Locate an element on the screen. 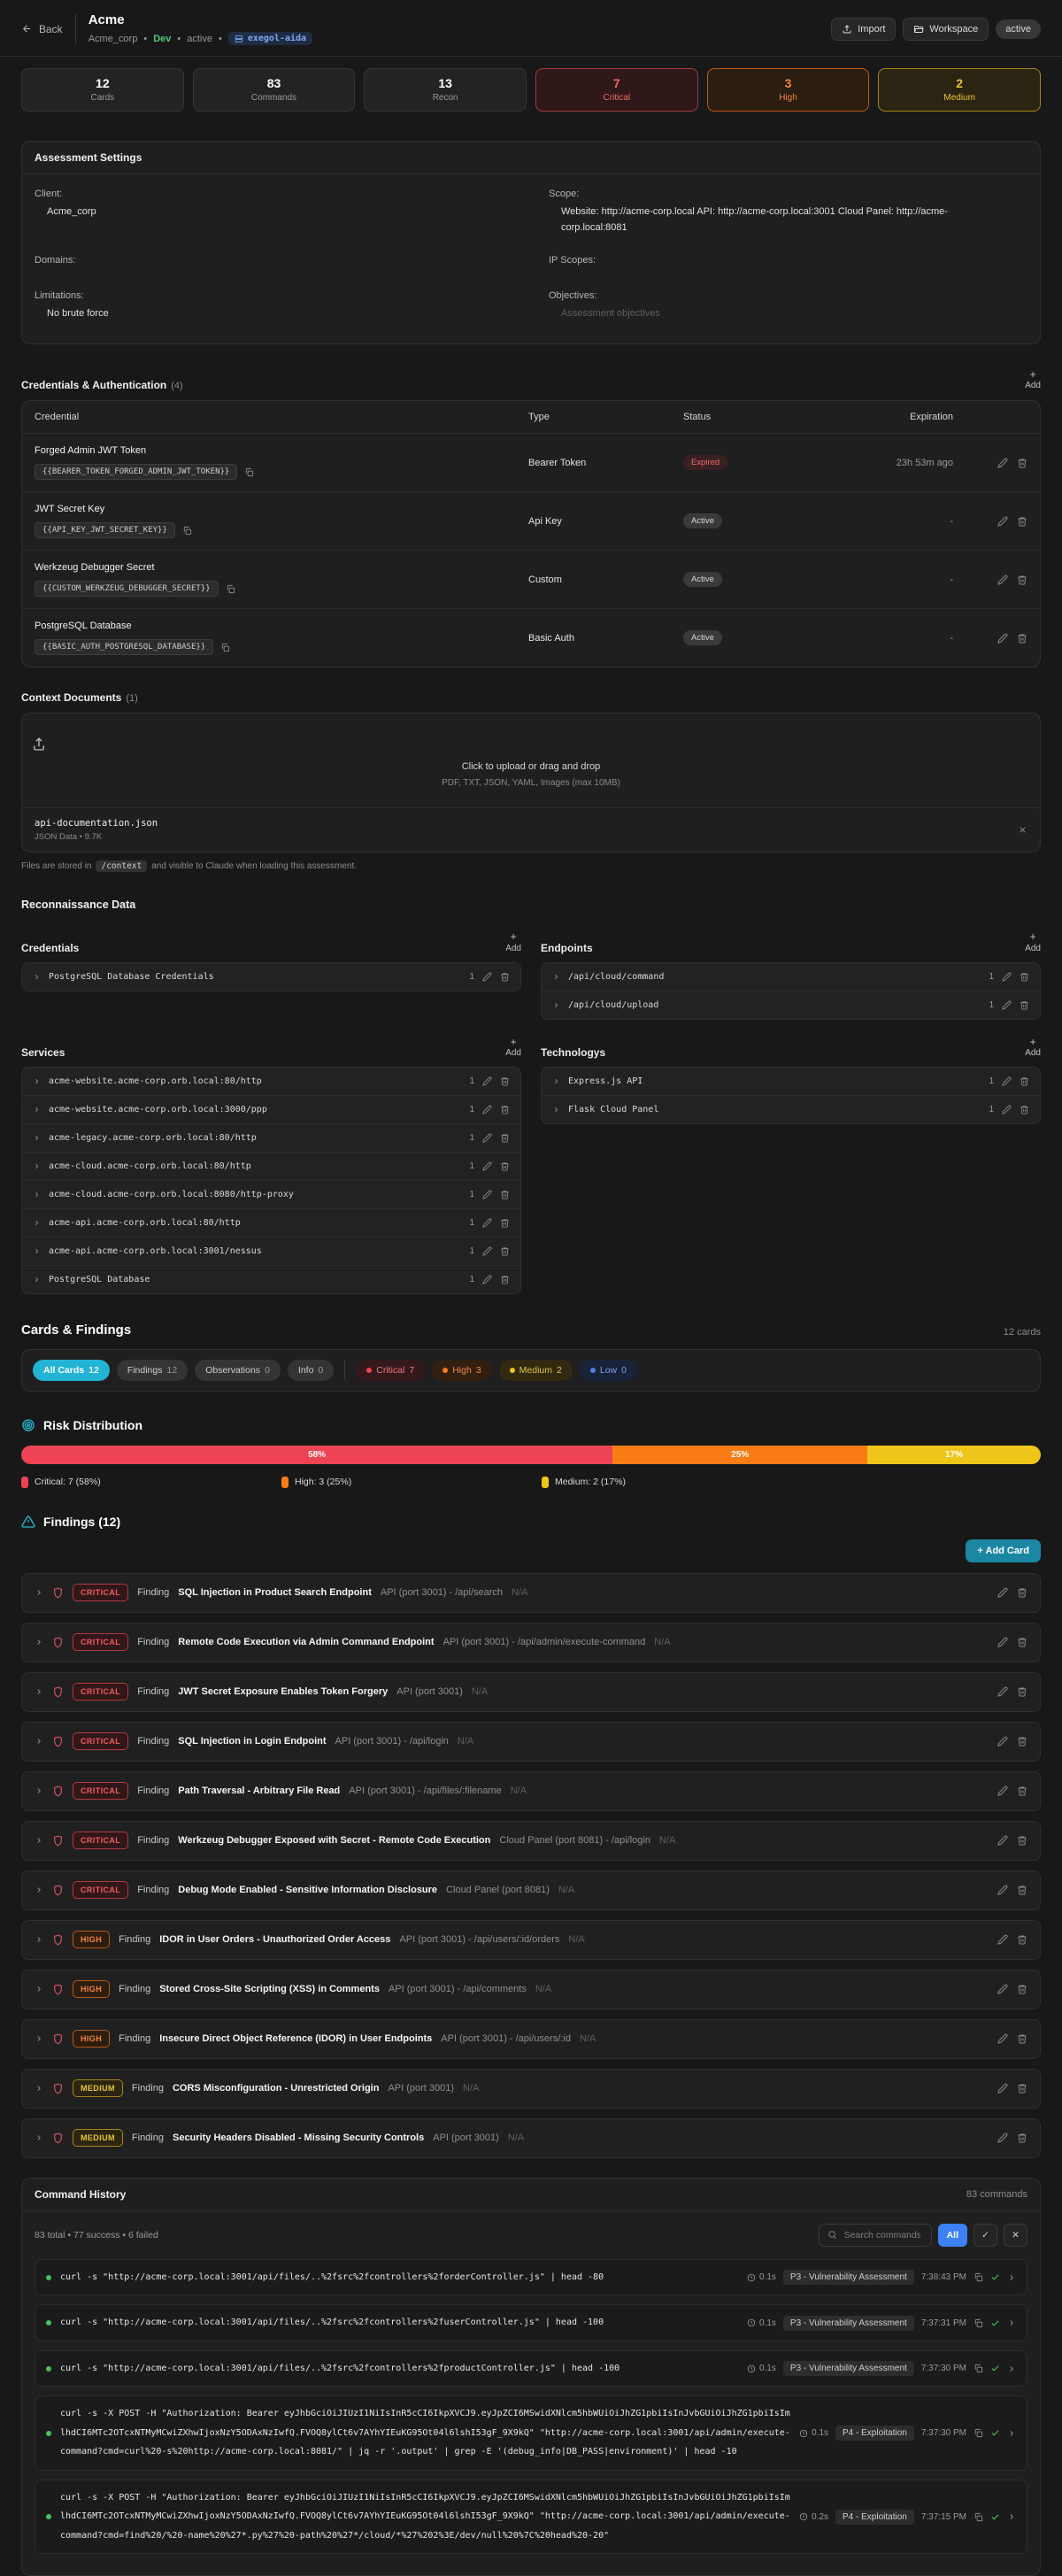 The width and height of the screenshot is (1062, 2576). workspace-button: Workspace is located at coordinates (946, 29).